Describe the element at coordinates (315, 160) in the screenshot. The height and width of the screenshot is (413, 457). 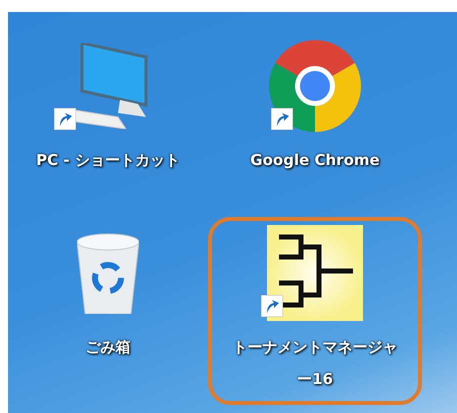
I see `icon-label: Google Chrome` at that location.